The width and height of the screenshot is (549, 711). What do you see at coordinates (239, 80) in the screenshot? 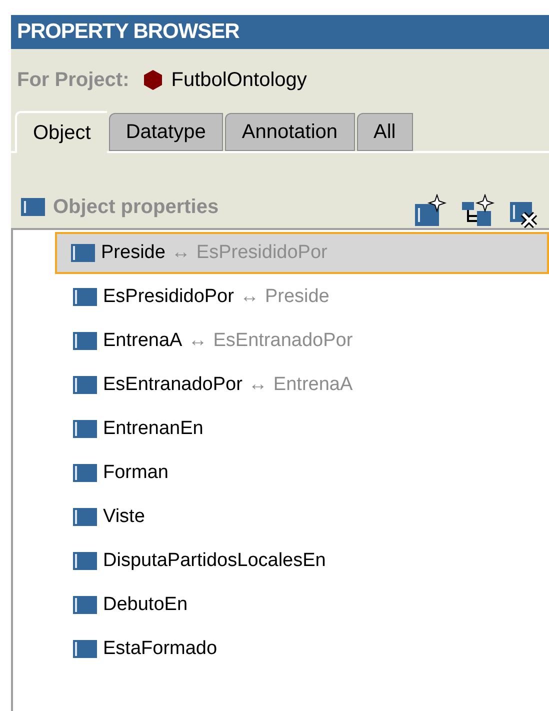
I see `project-name: FutbolOntology` at bounding box center [239, 80].